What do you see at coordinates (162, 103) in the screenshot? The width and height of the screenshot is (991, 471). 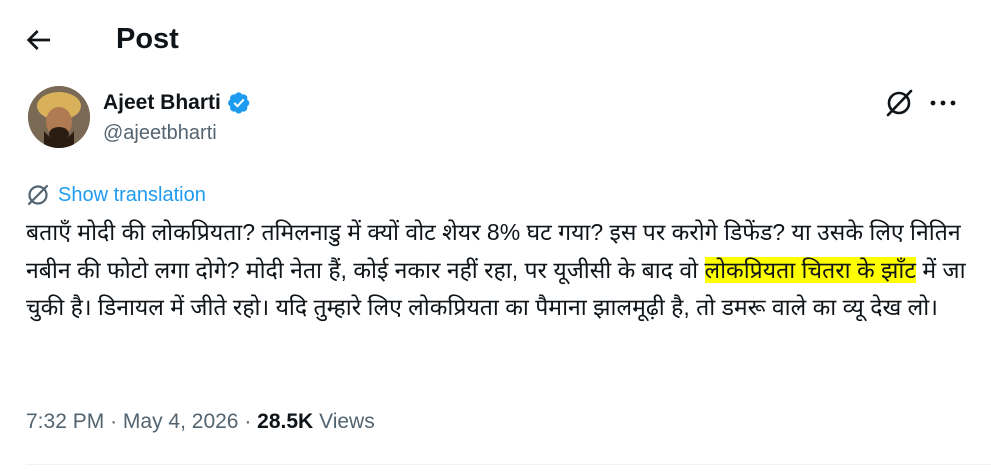 I see `author-name: Ajeet Bharti` at bounding box center [162, 103].